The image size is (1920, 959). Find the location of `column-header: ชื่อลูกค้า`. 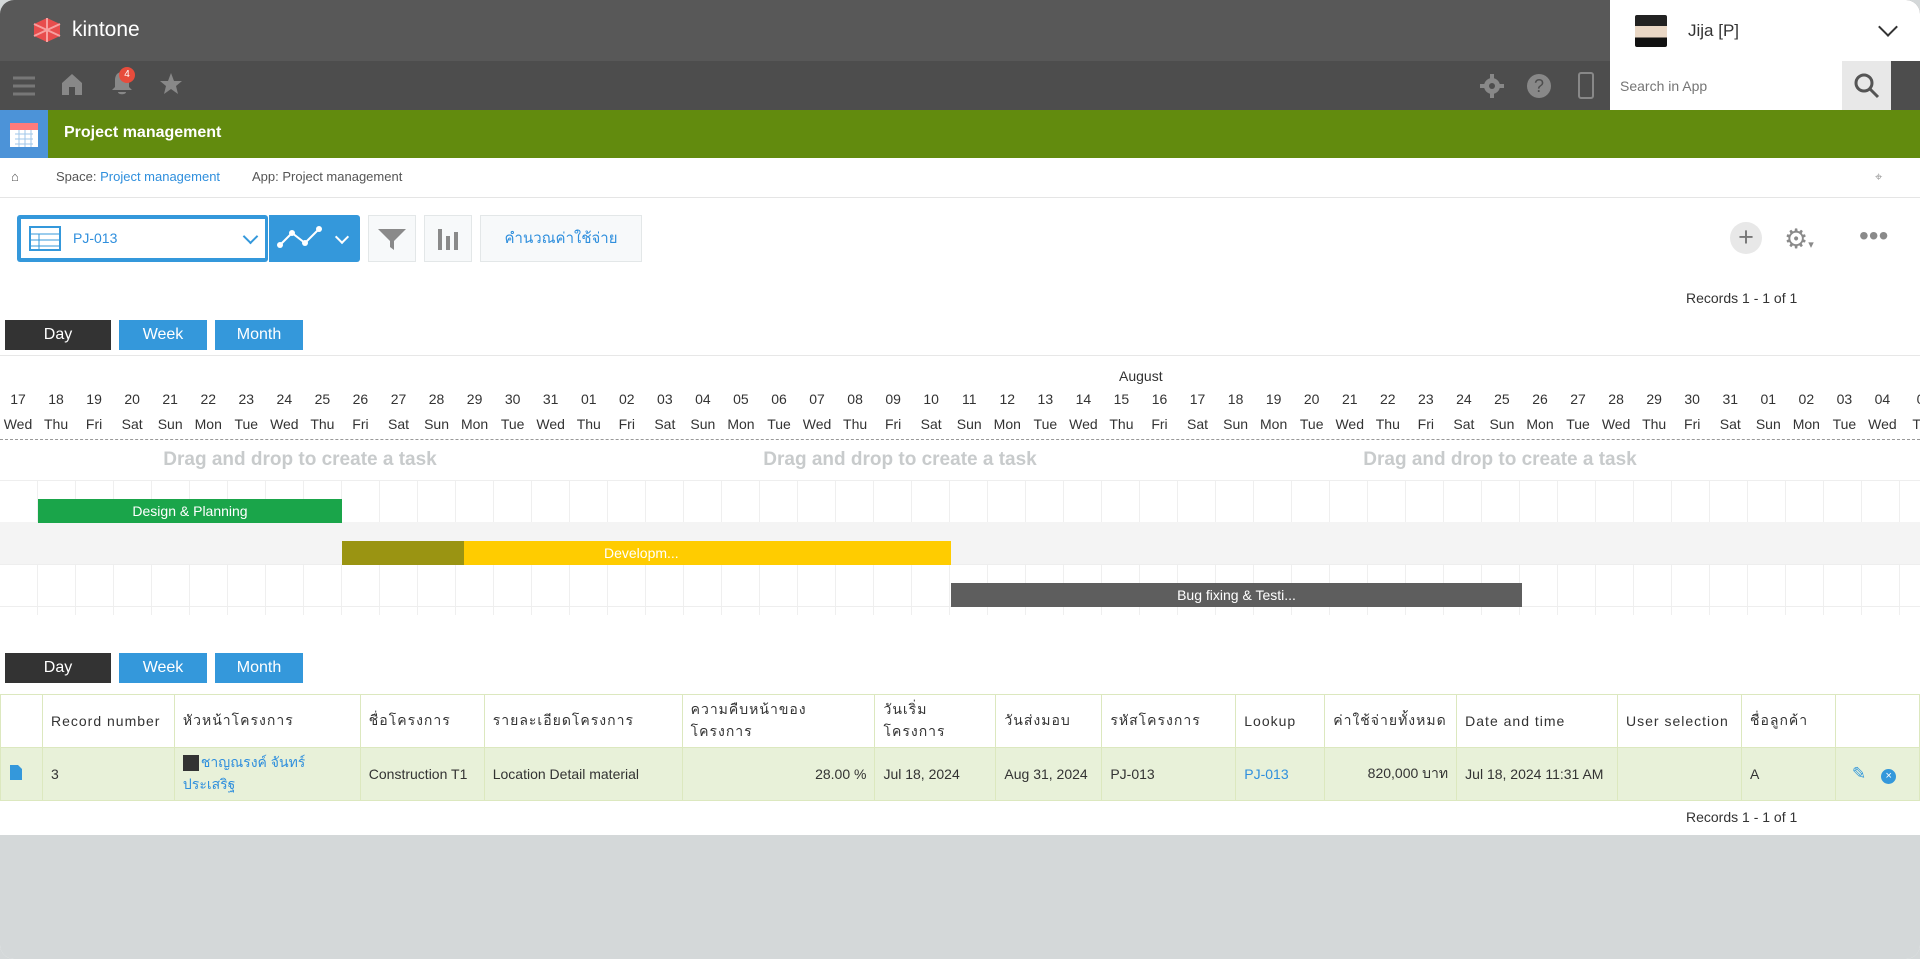

column-header: ชื่อลูกค้า is located at coordinates (1788, 721).